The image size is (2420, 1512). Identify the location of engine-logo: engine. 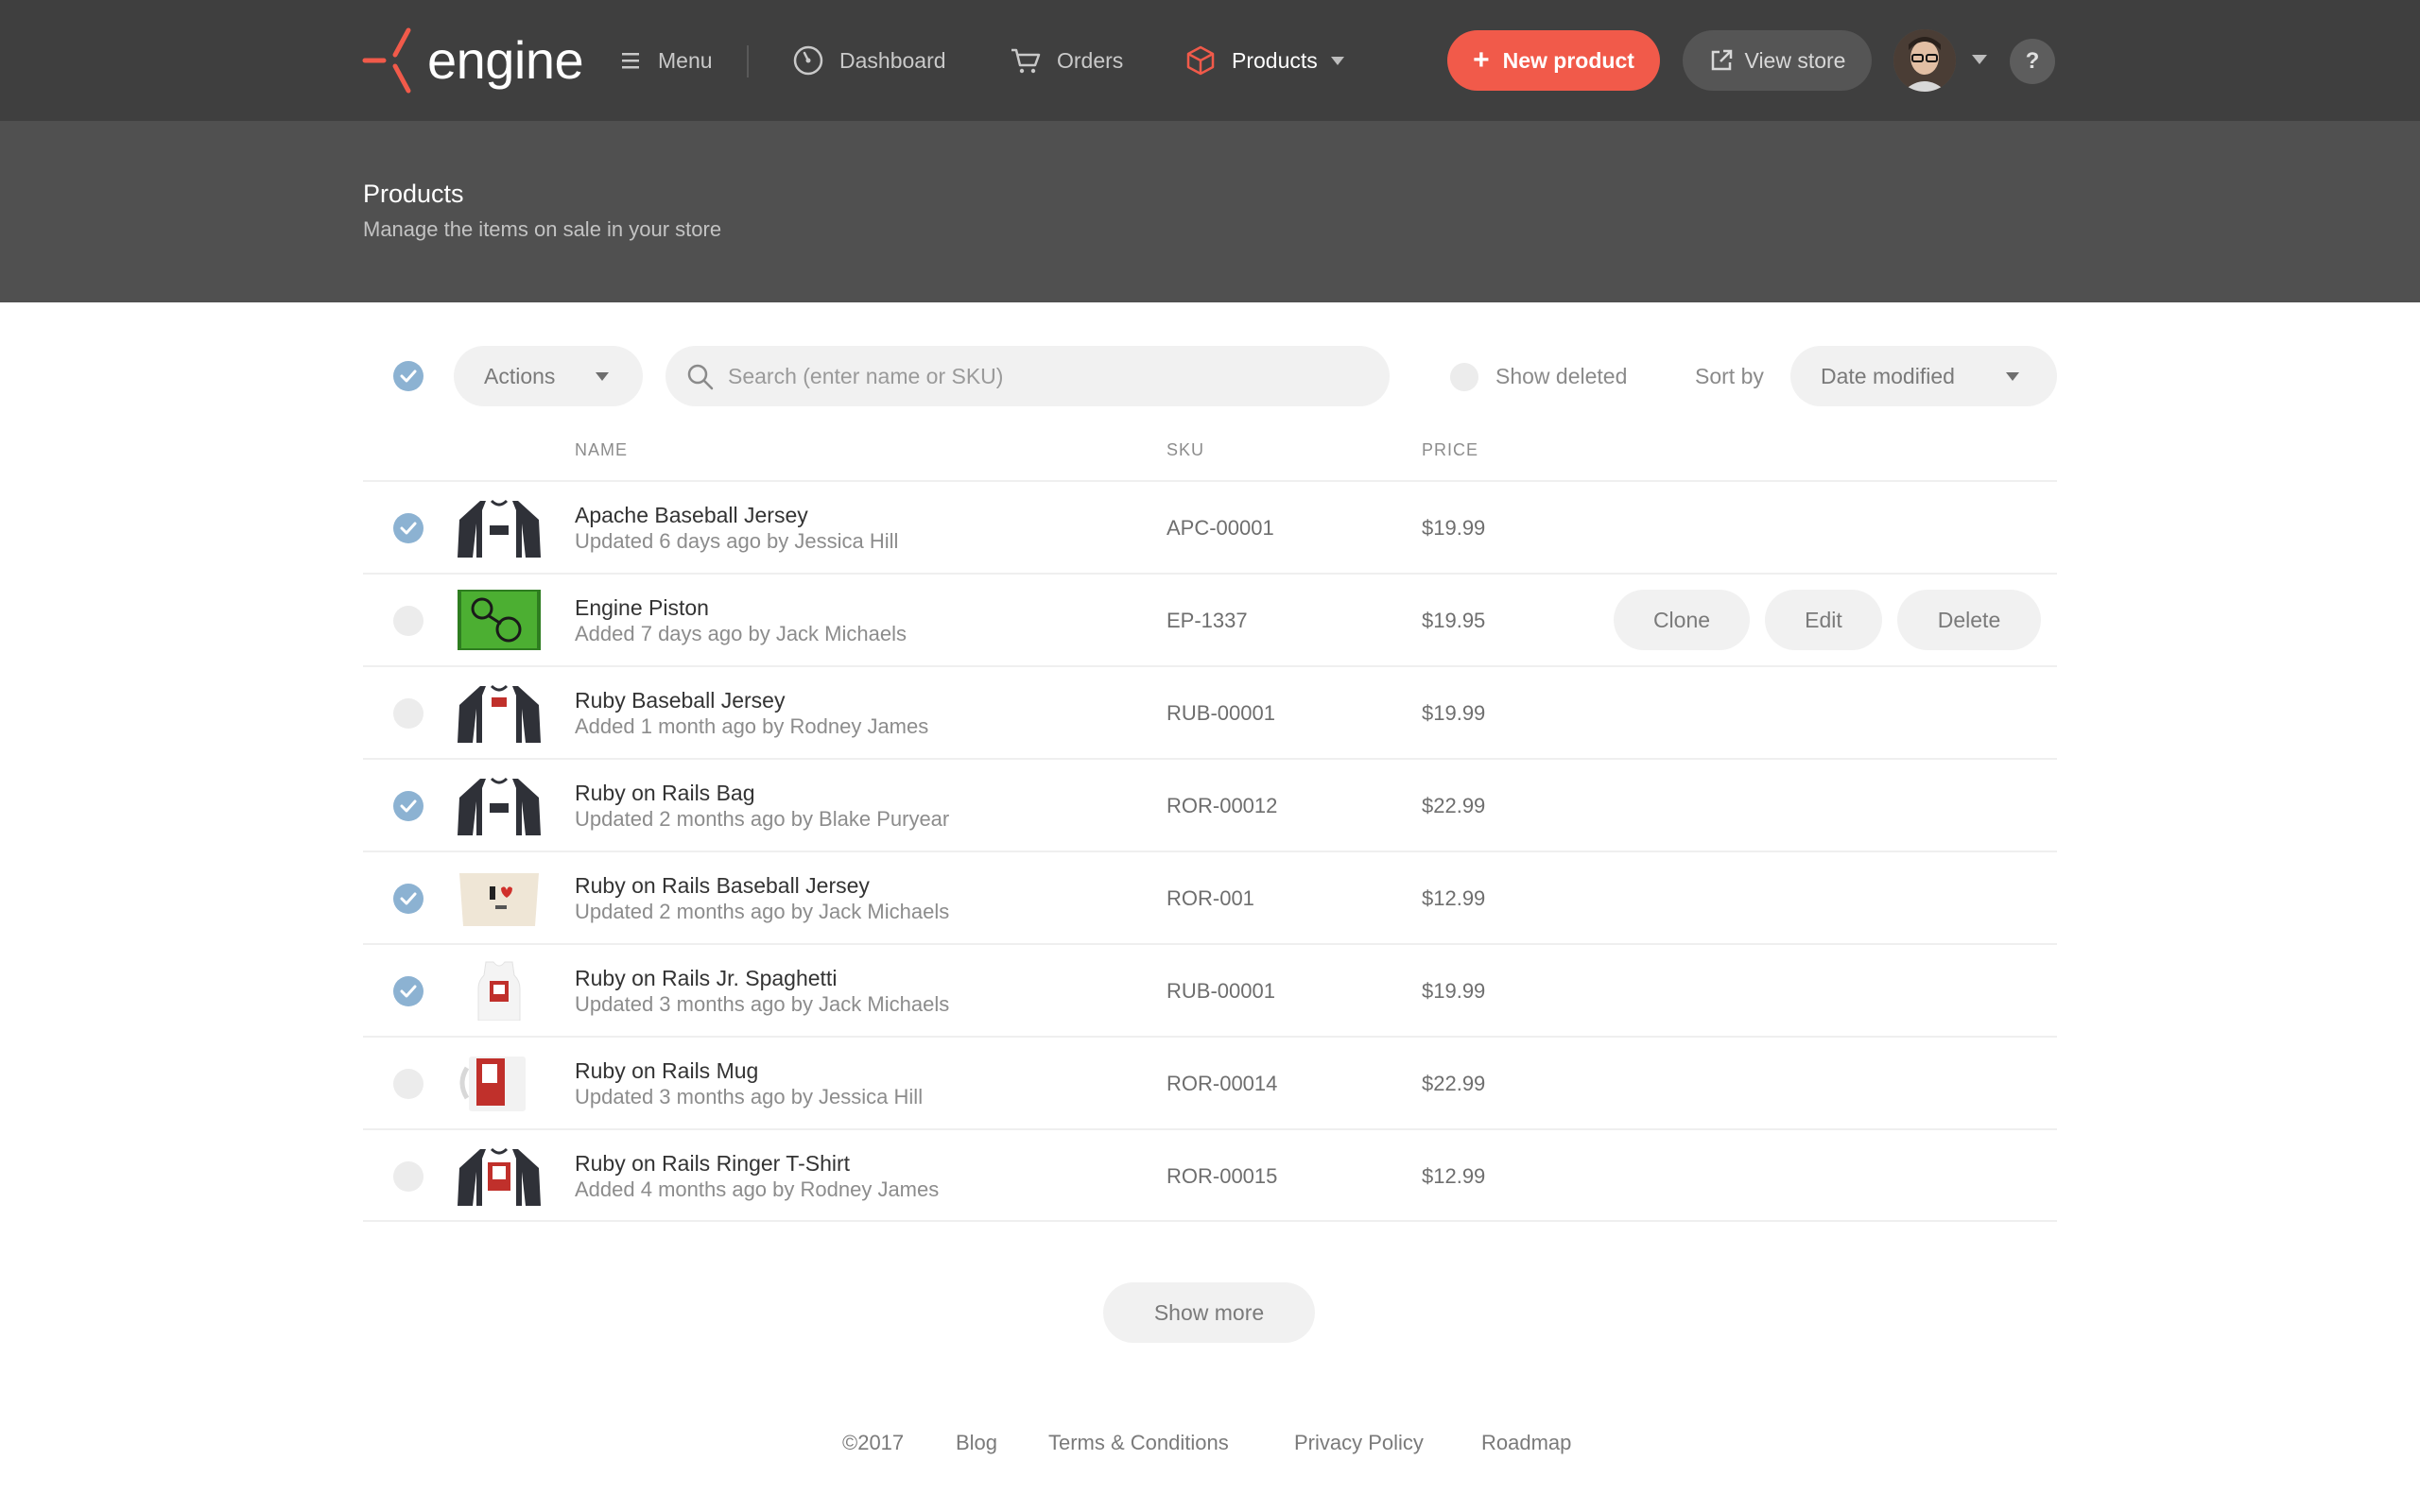
(472, 60).